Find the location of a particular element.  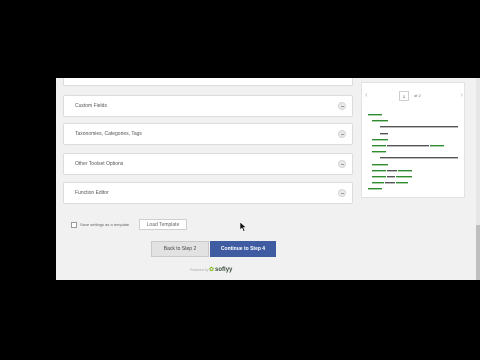

page-of-label: of 2 is located at coordinates (417, 95).